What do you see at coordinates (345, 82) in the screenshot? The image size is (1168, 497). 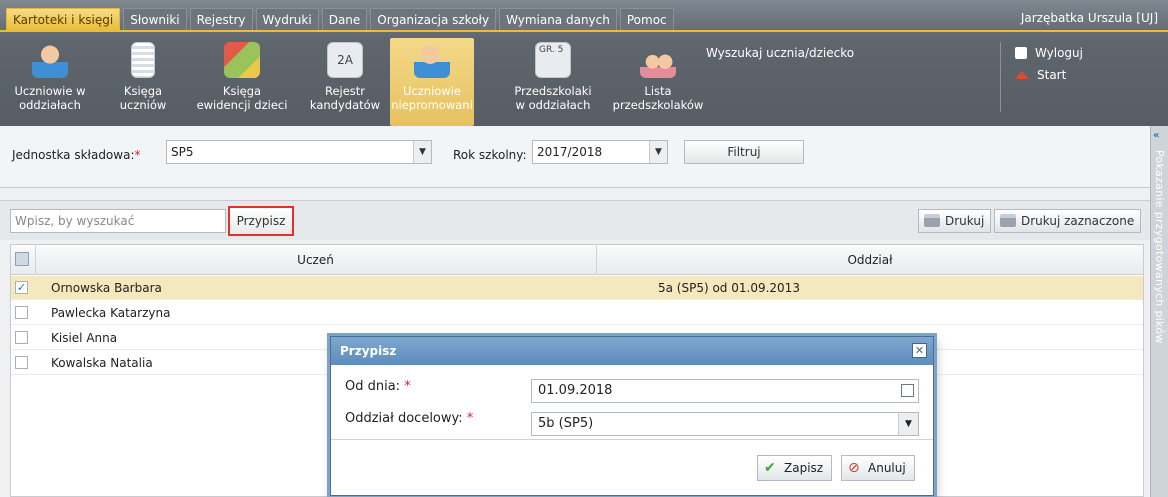 I see `ribbon-rejestr-kandydatow-button: 2A Rejestr kandydatów` at bounding box center [345, 82].